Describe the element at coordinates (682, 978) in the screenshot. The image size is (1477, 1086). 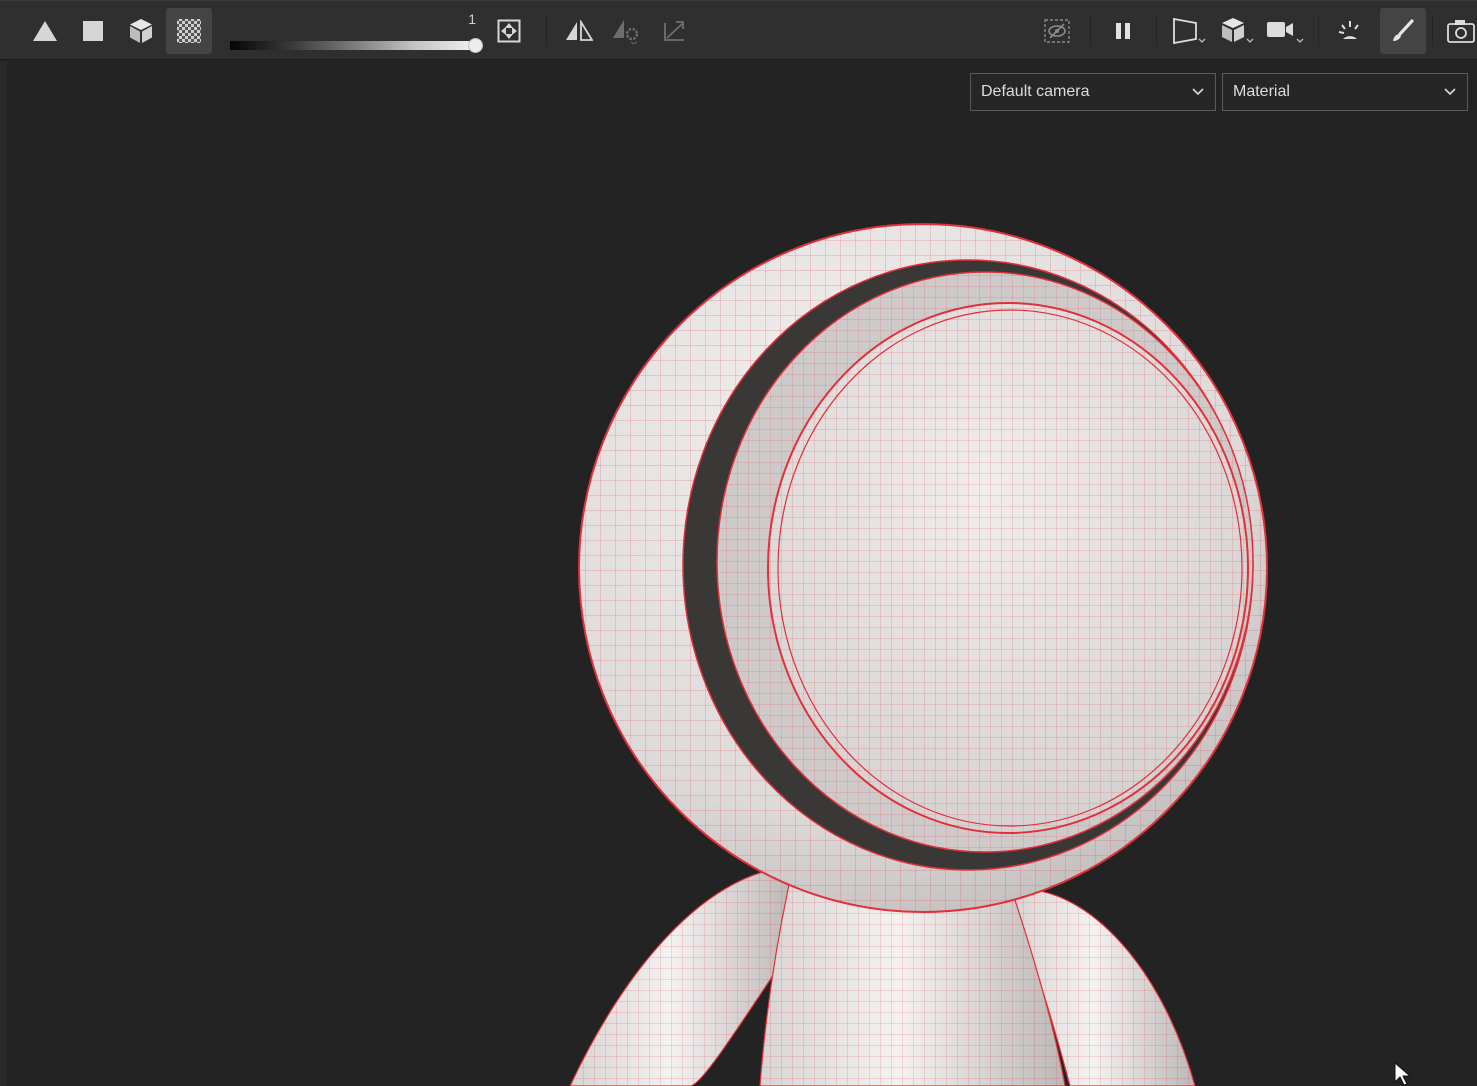
I see `left-arm-grid` at that location.